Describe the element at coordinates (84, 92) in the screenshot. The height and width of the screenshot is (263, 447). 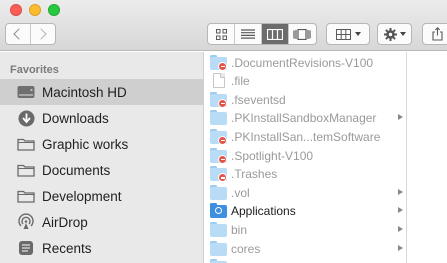
I see `sidebar-item-label: Macintosh HD` at that location.